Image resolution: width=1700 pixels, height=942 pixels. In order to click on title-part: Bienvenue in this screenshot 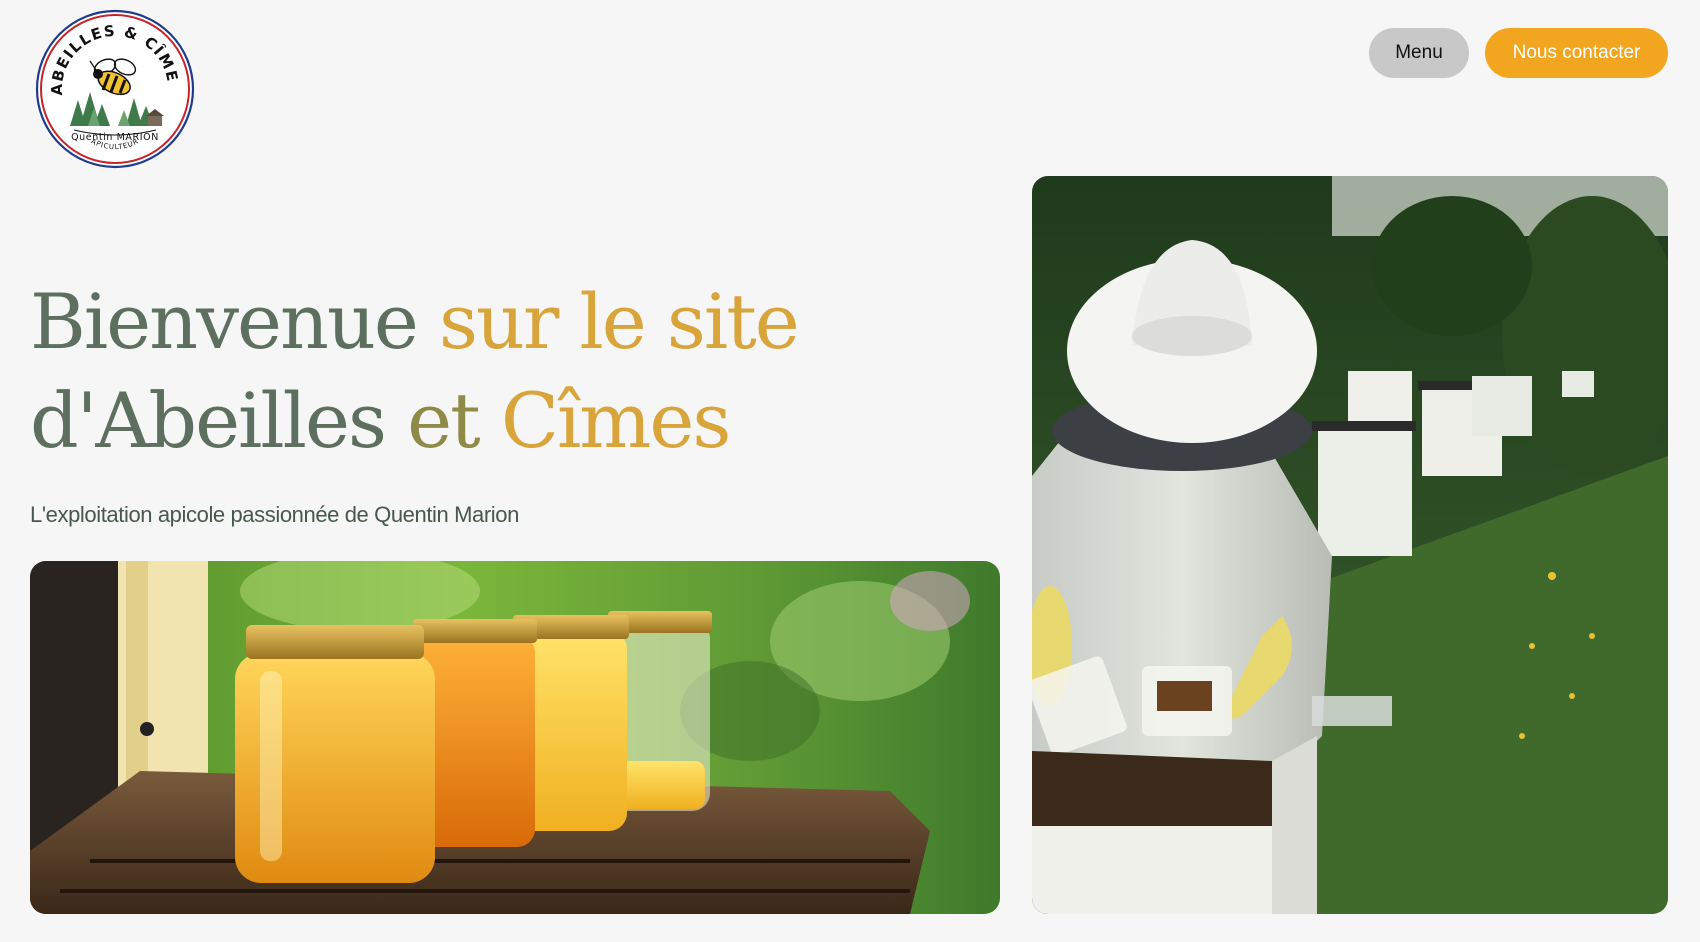, I will do `click(235, 321)`.